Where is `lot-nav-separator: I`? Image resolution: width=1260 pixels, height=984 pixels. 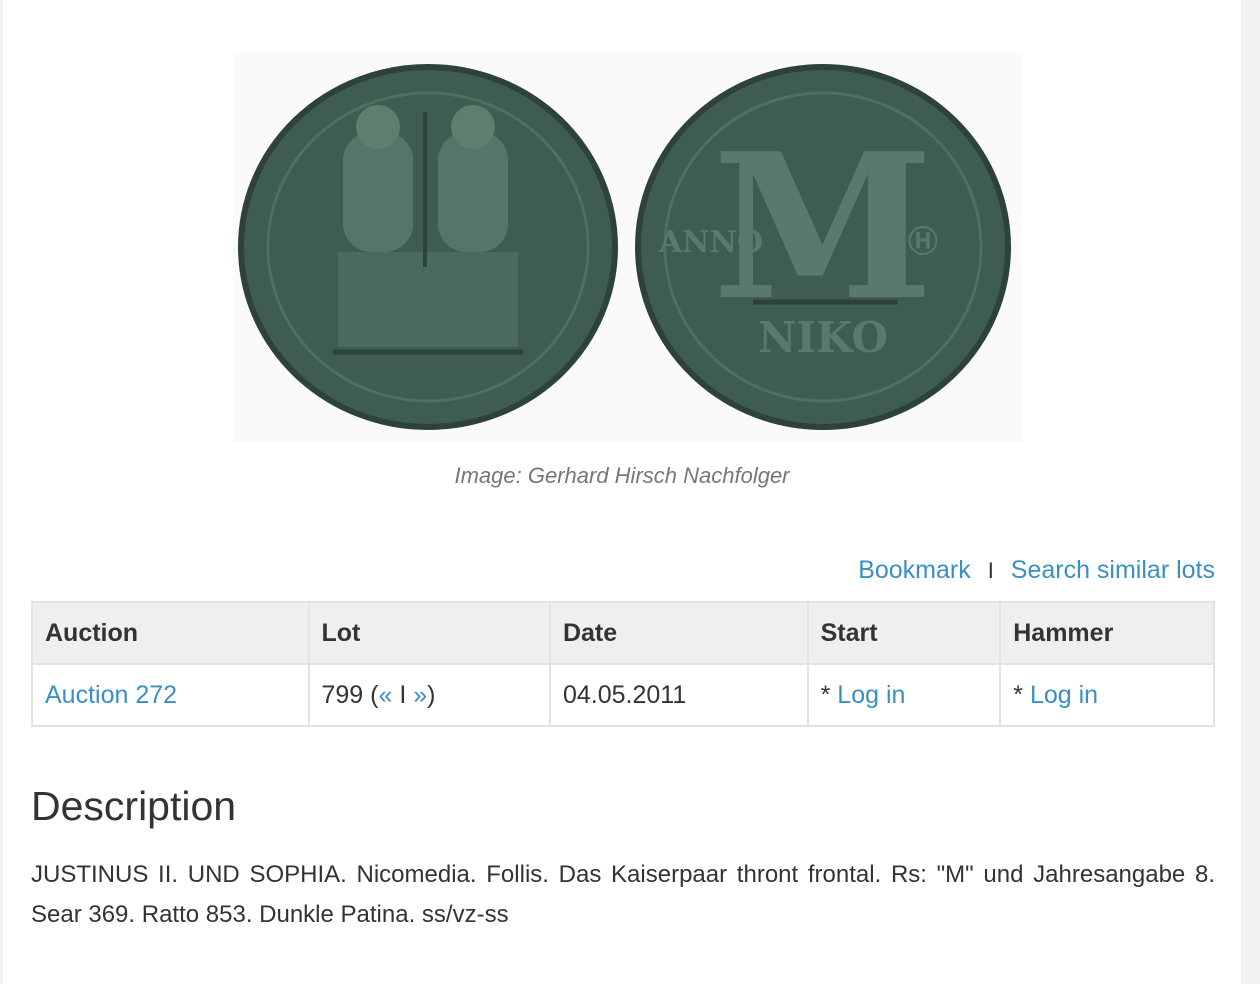 lot-nav-separator: I is located at coordinates (403, 694).